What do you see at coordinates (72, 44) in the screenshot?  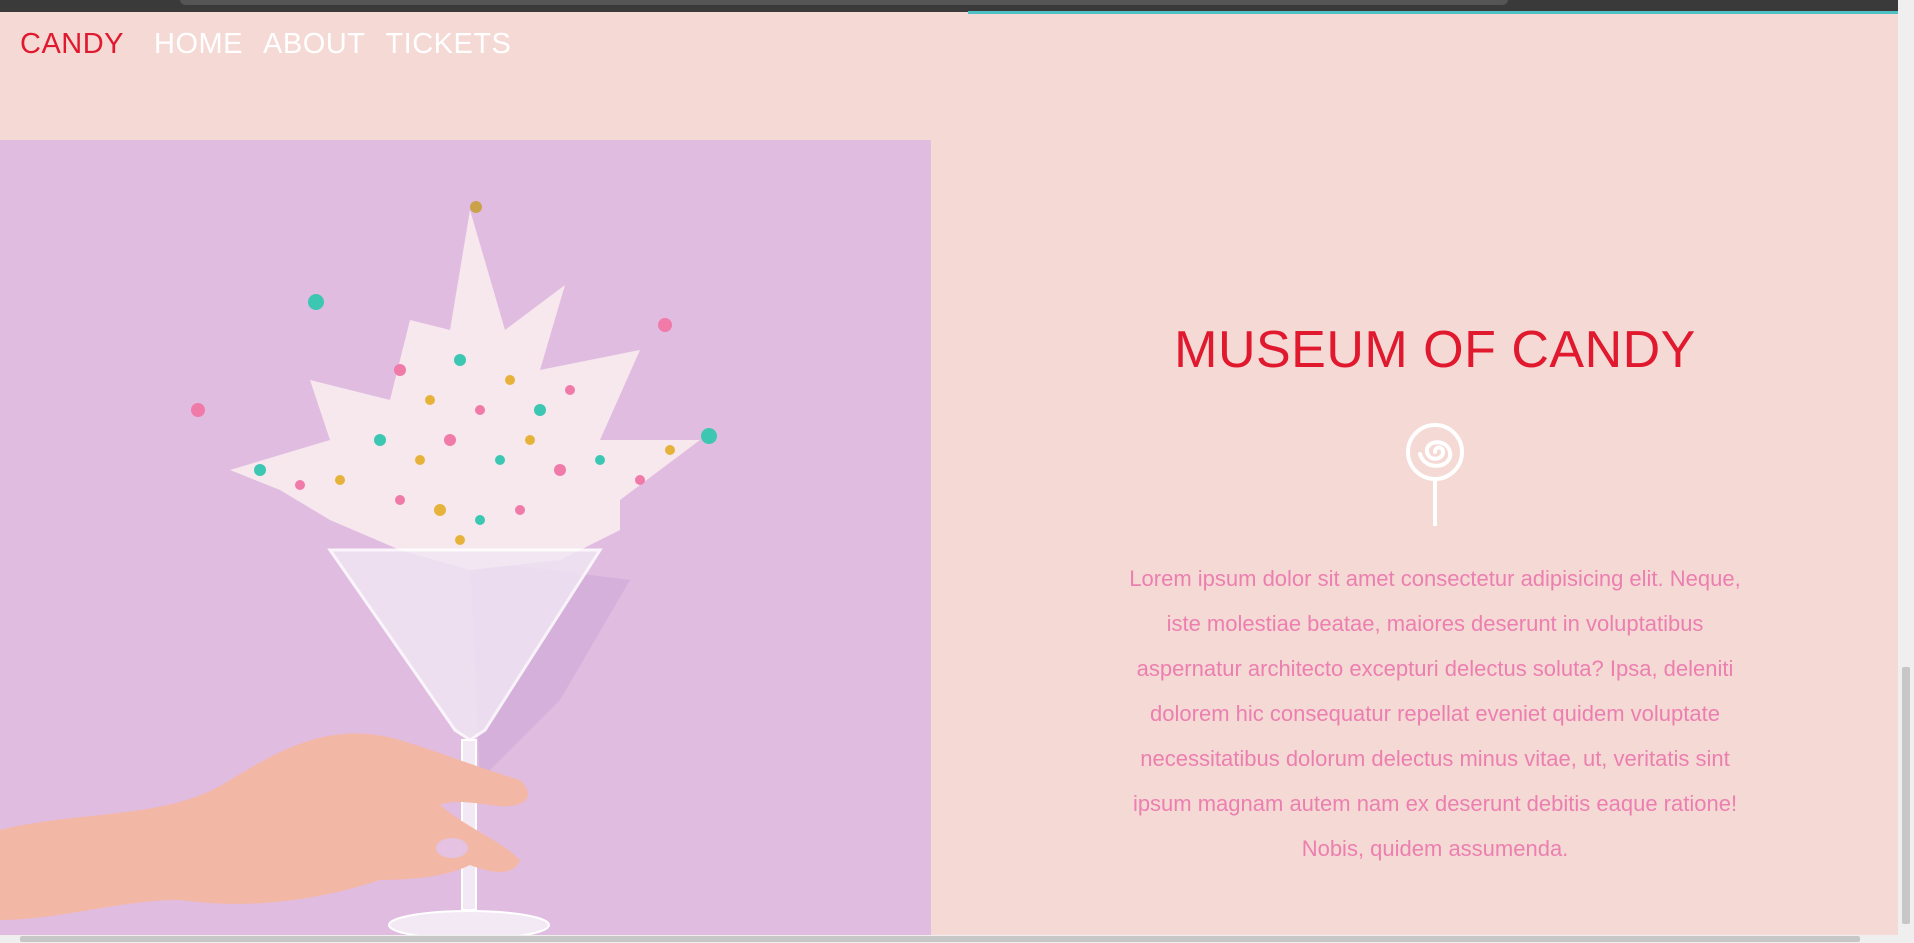 I see `brand-logo-link: CANDY` at bounding box center [72, 44].